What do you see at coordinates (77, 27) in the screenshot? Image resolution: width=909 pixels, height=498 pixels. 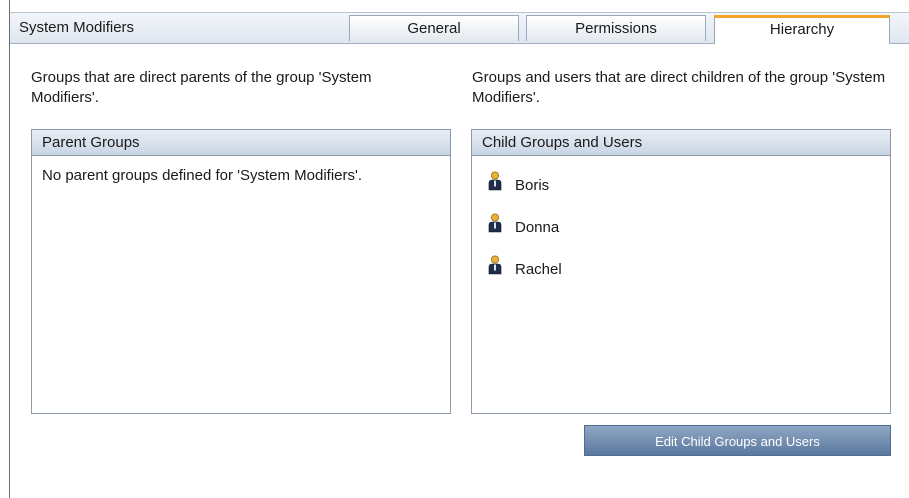 I see `page-title: System Modifiers` at bounding box center [77, 27].